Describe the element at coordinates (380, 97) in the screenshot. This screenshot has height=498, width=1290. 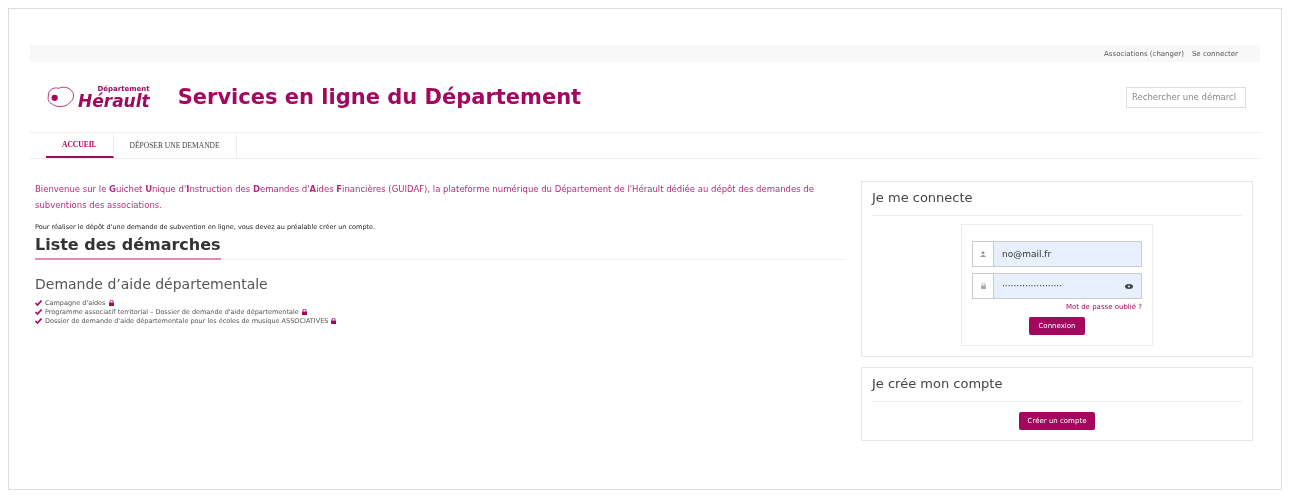
I see `site-title: Services en ligne du Département` at that location.